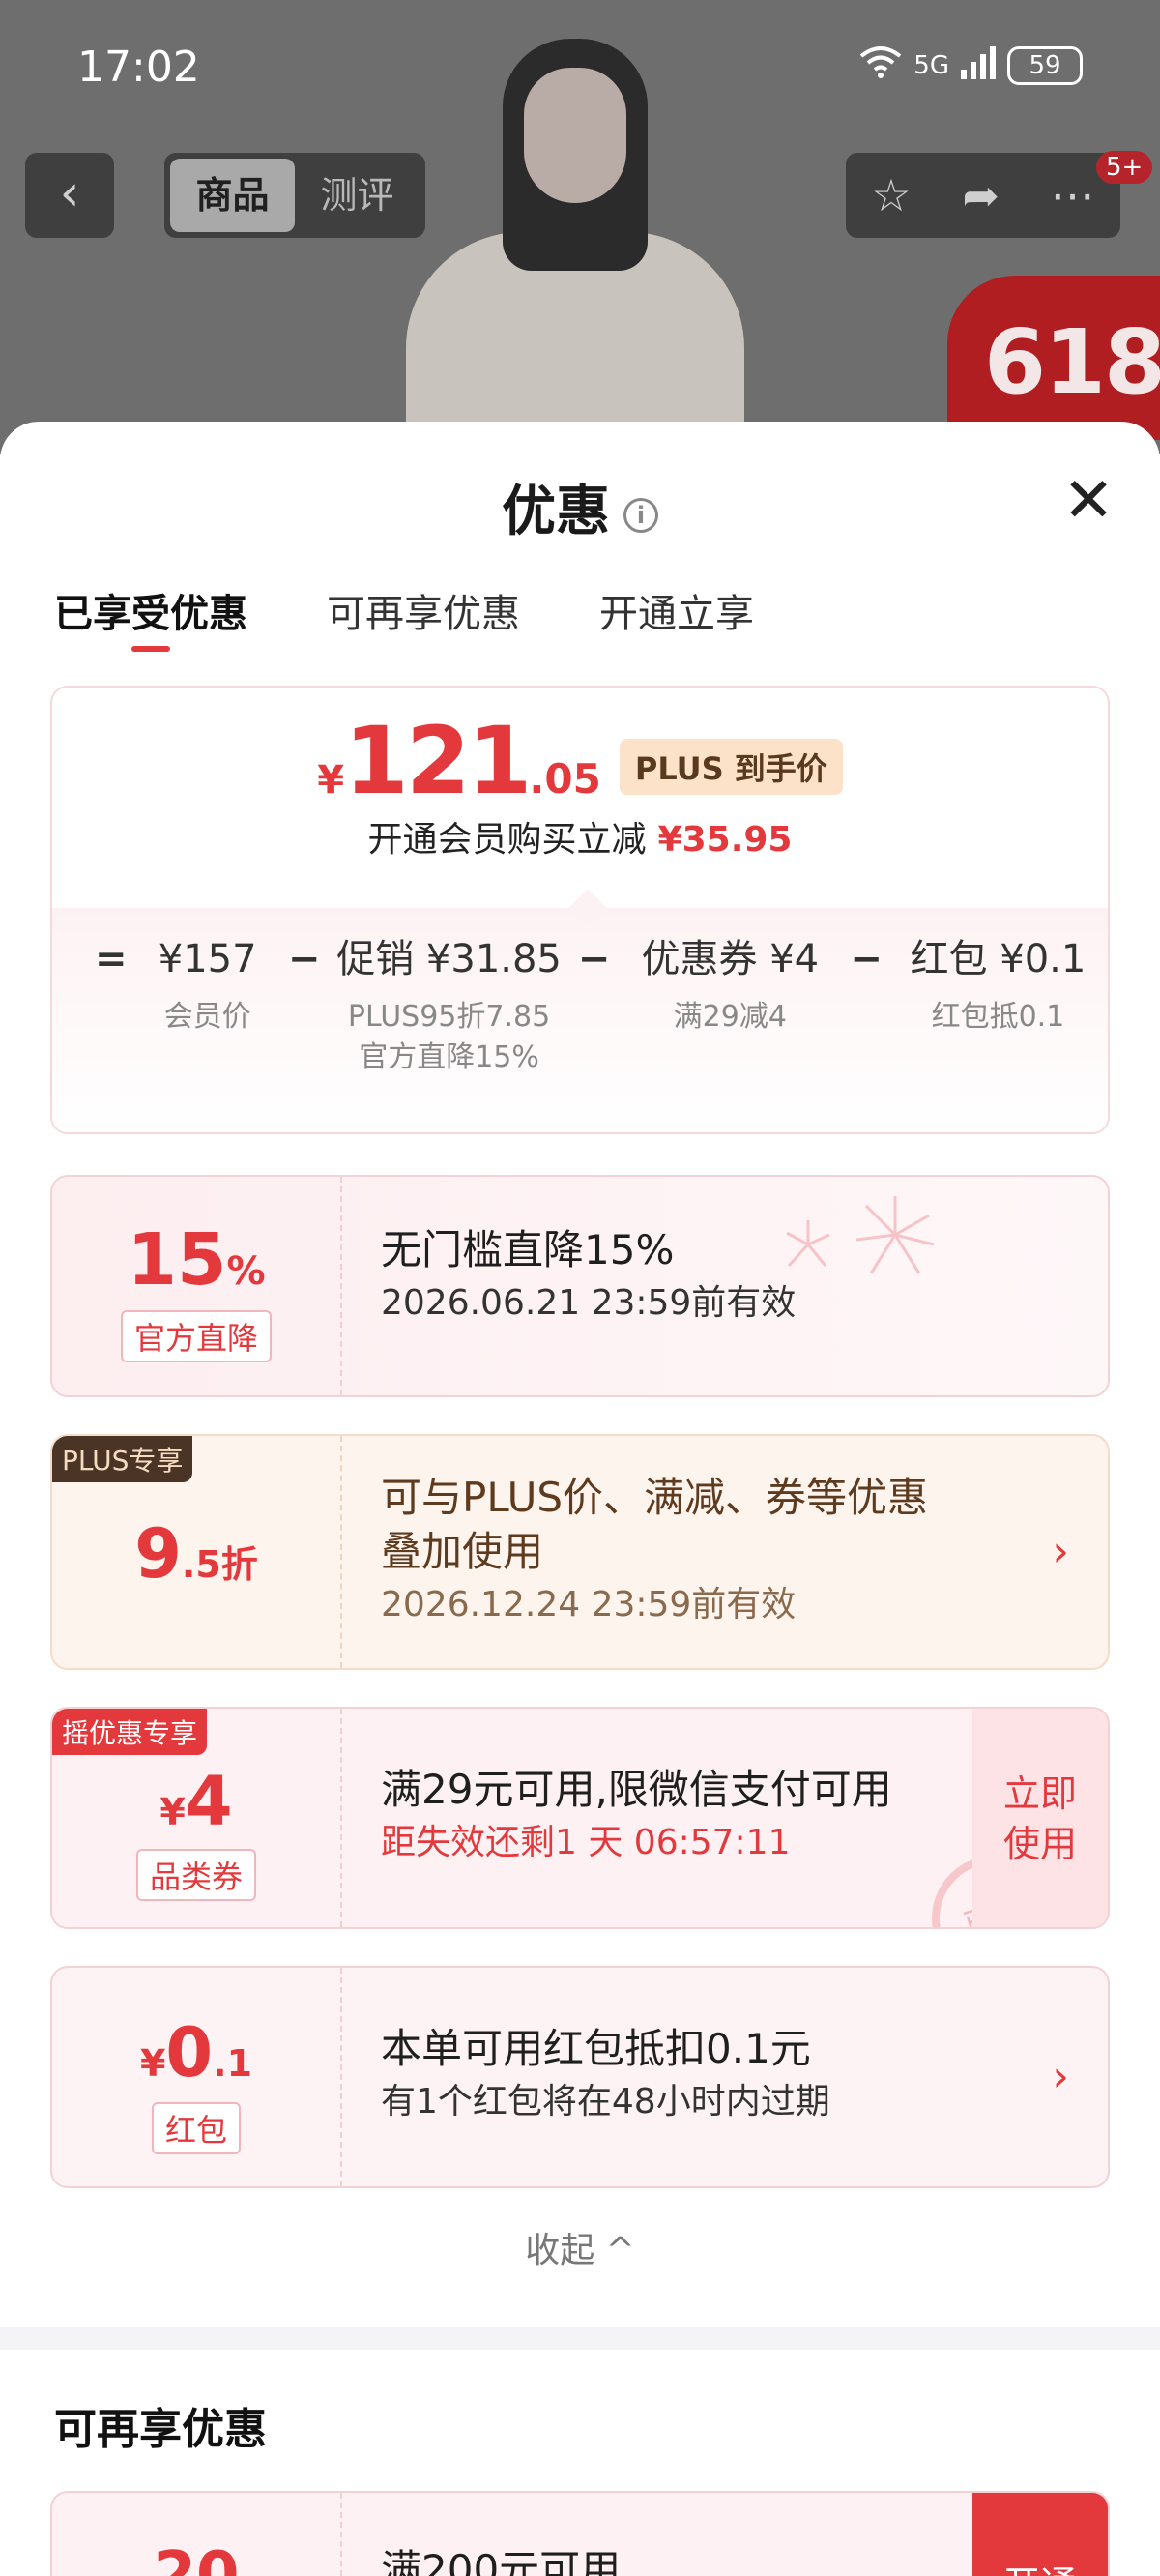  What do you see at coordinates (207, 959) in the screenshot?
I see `breakdown-value: ¥157` at bounding box center [207, 959].